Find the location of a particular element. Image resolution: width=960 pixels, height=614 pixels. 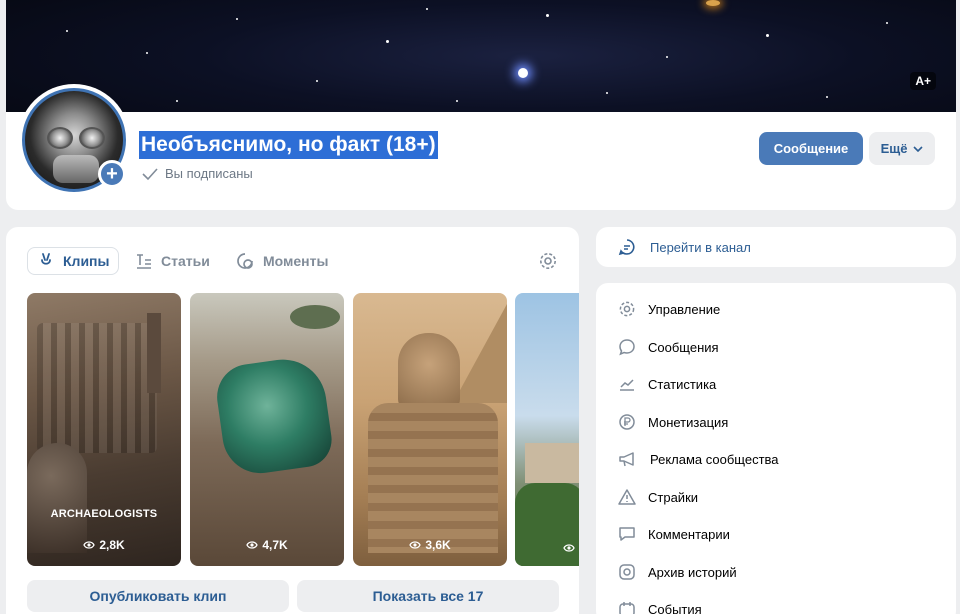

clip-views: 2,8K is located at coordinates (104, 545).